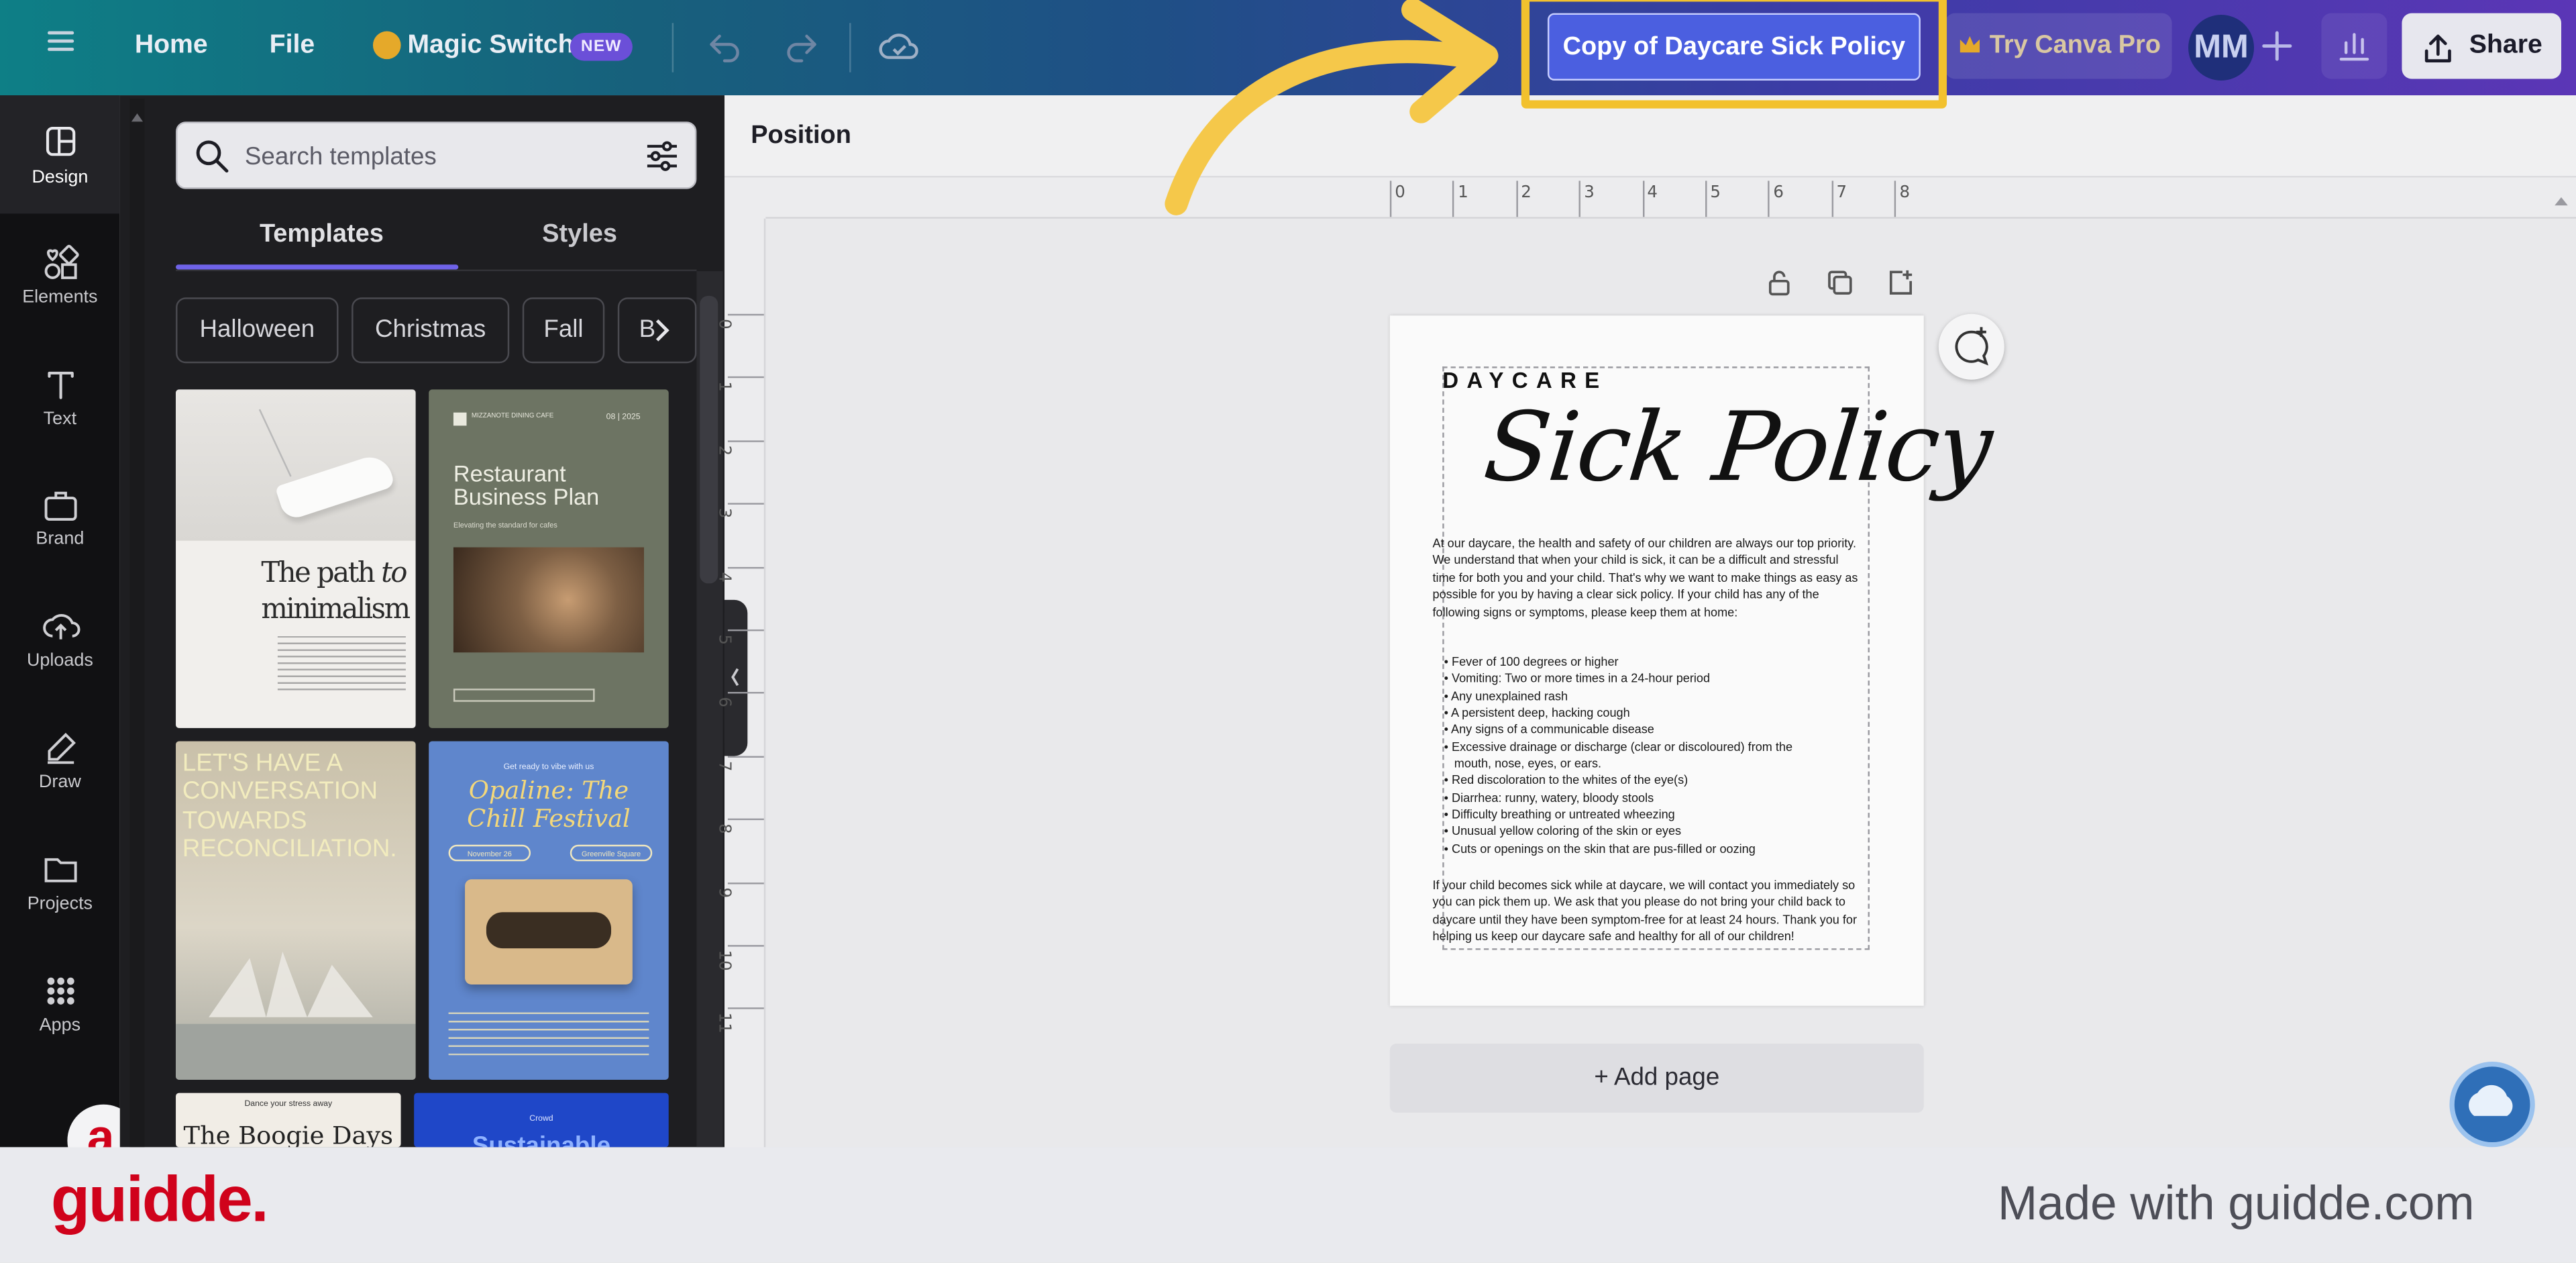  What do you see at coordinates (60, 504) in the screenshot?
I see `brand-icon` at bounding box center [60, 504].